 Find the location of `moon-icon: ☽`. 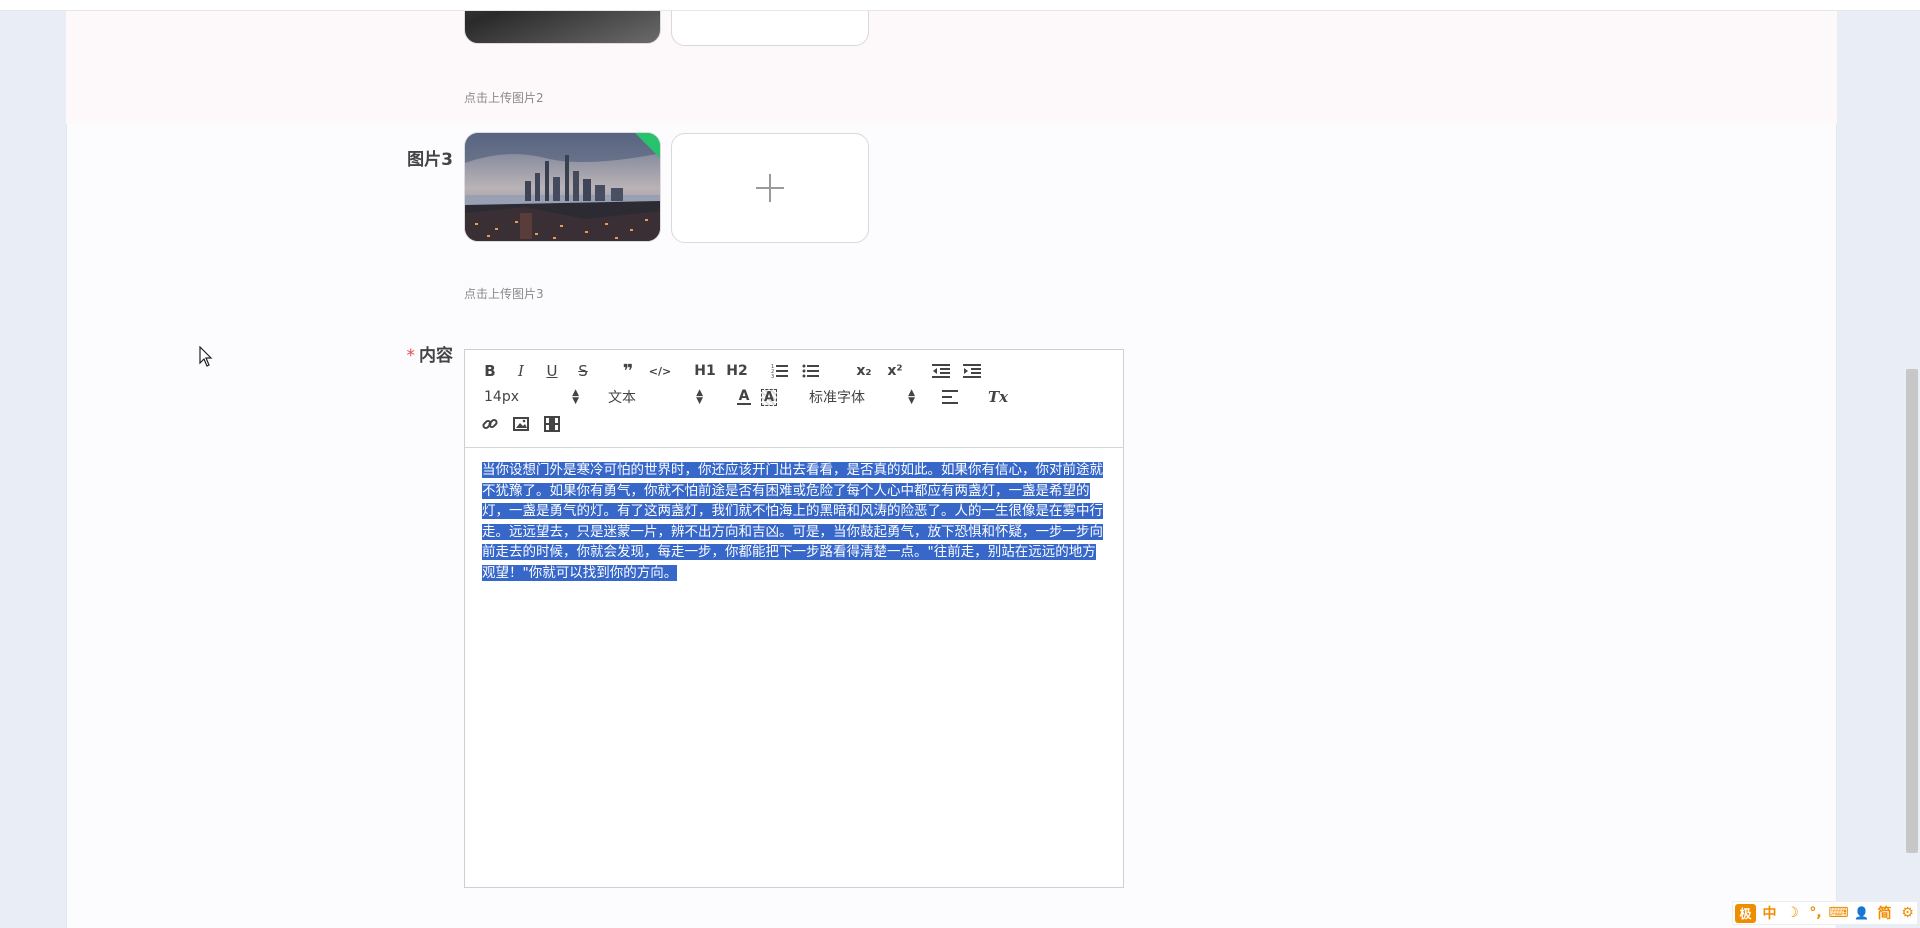

moon-icon: ☽ is located at coordinates (1792, 913).